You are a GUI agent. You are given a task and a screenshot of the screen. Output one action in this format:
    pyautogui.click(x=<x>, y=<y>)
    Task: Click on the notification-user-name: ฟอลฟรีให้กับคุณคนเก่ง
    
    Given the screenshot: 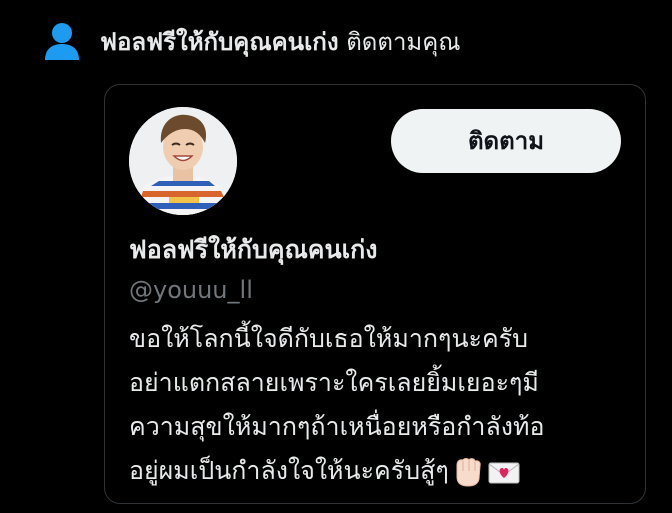 What is the action you would take?
    pyautogui.click(x=219, y=42)
    